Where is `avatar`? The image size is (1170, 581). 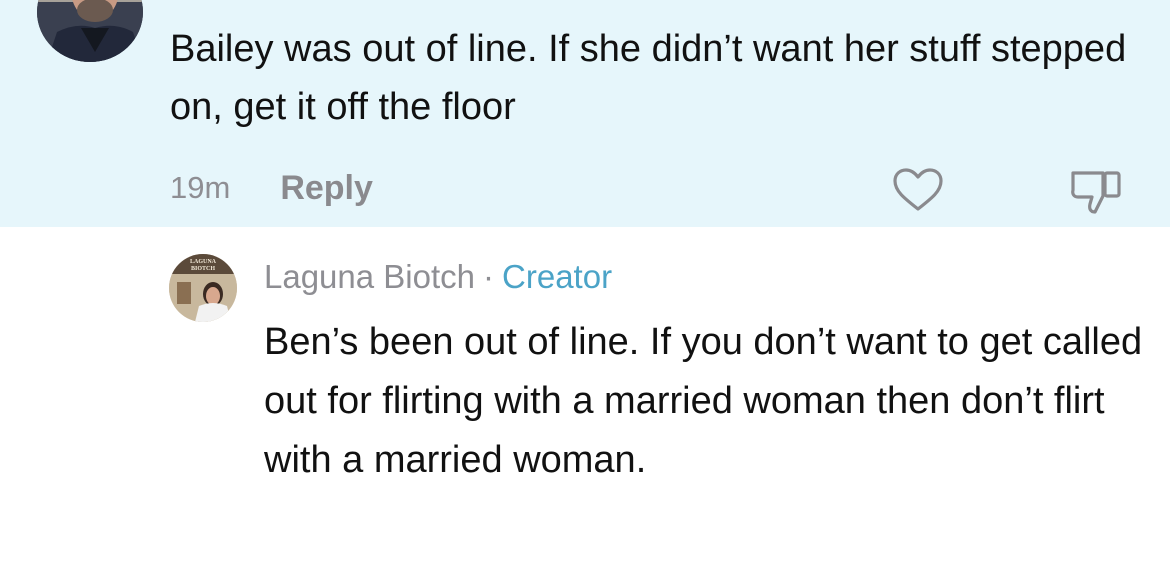
avatar is located at coordinates (90, 31).